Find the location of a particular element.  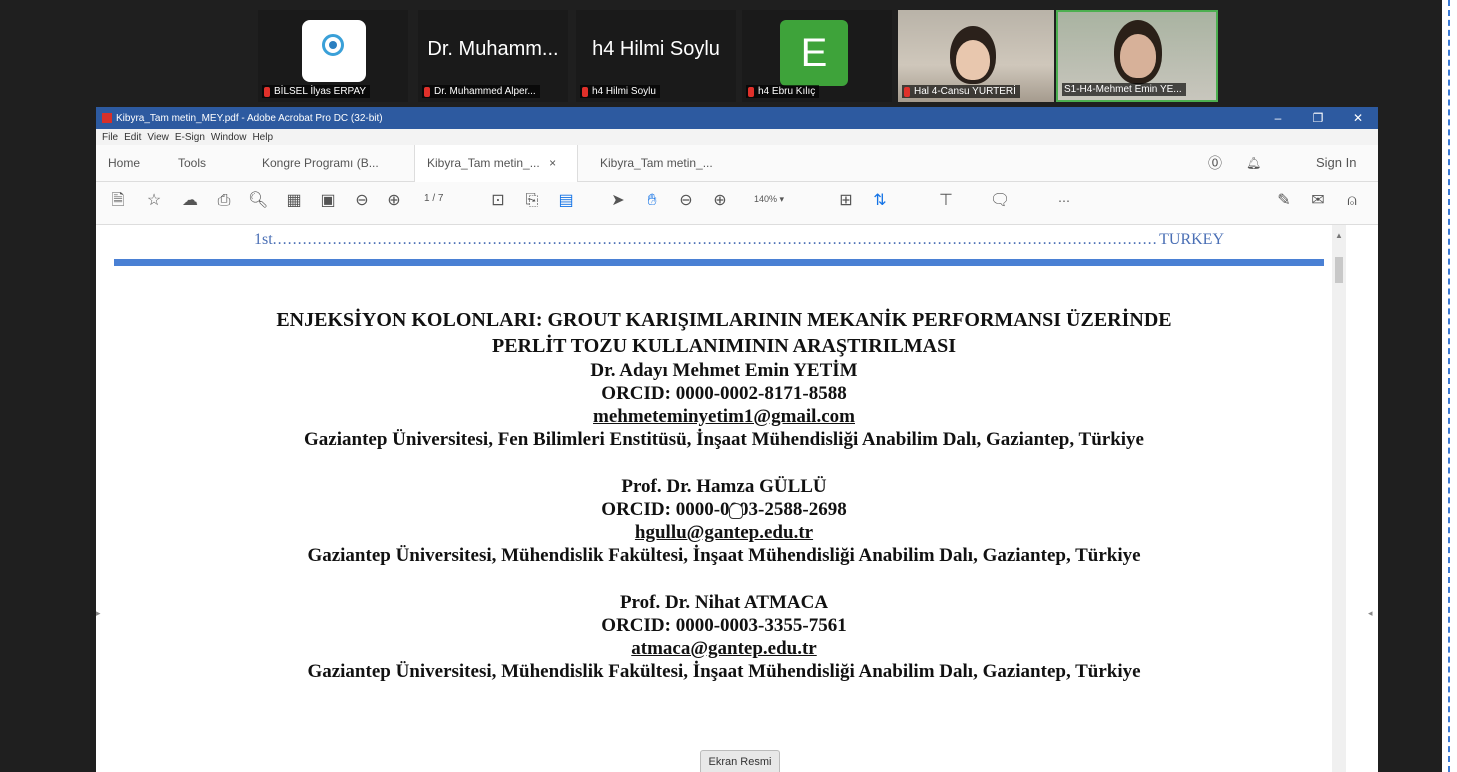

participant-tile: h4 Hilmi Soylu h4 Hilmi Soylu is located at coordinates (656, 56).